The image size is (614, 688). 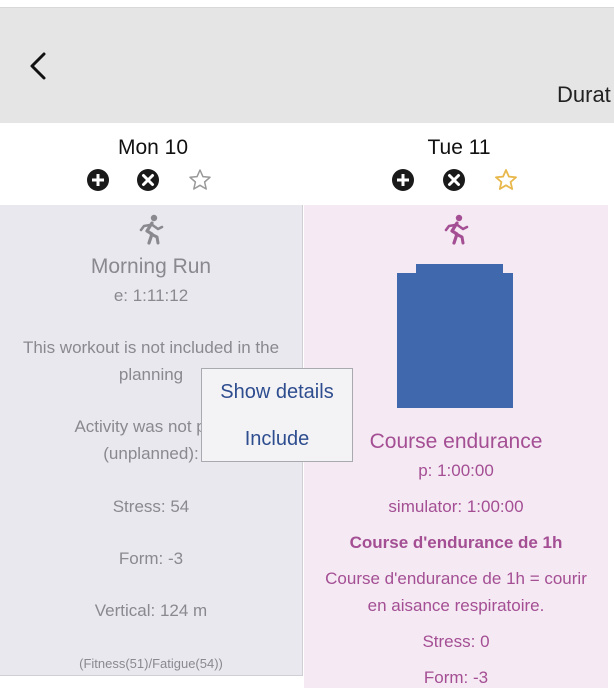 What do you see at coordinates (277, 439) in the screenshot?
I see `include-menu-item: Include` at bounding box center [277, 439].